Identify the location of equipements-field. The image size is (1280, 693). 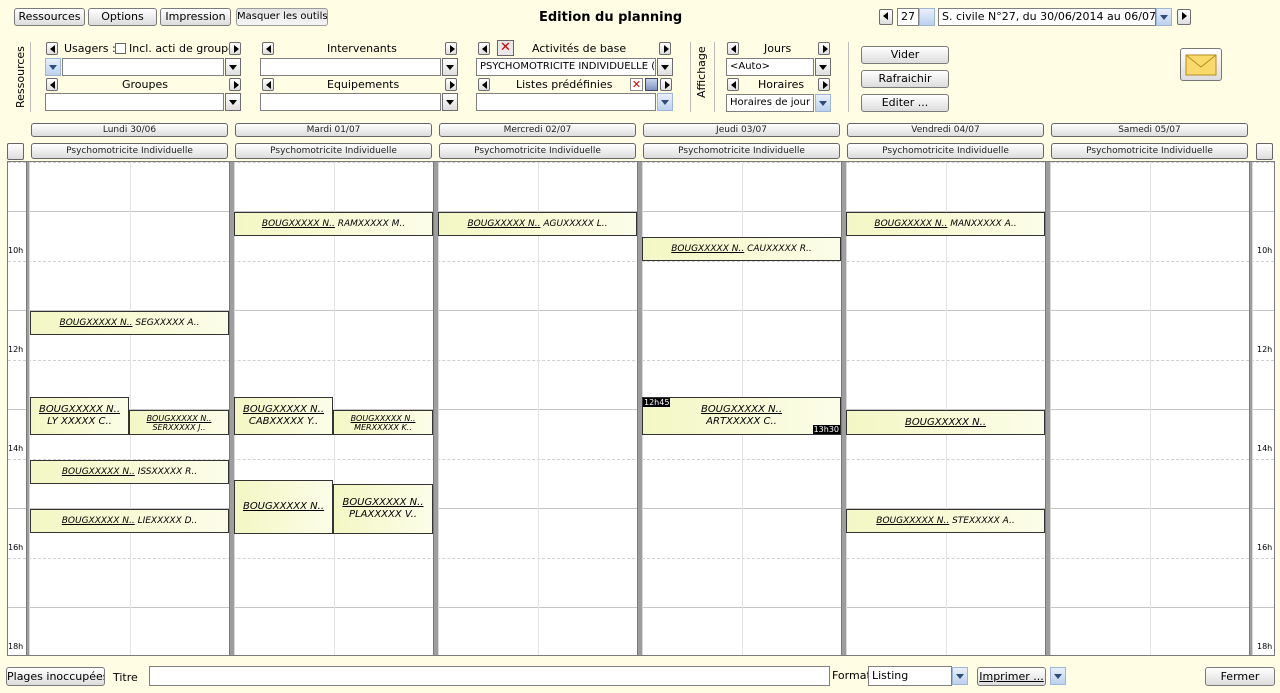
(350, 102).